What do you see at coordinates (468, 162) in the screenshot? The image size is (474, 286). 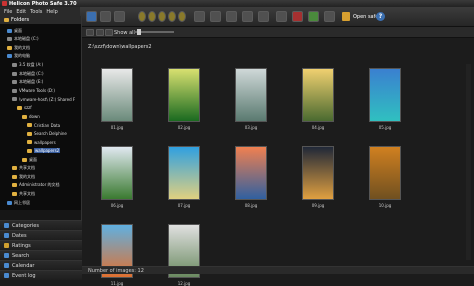 I see `scrollbar` at bounding box center [468, 162].